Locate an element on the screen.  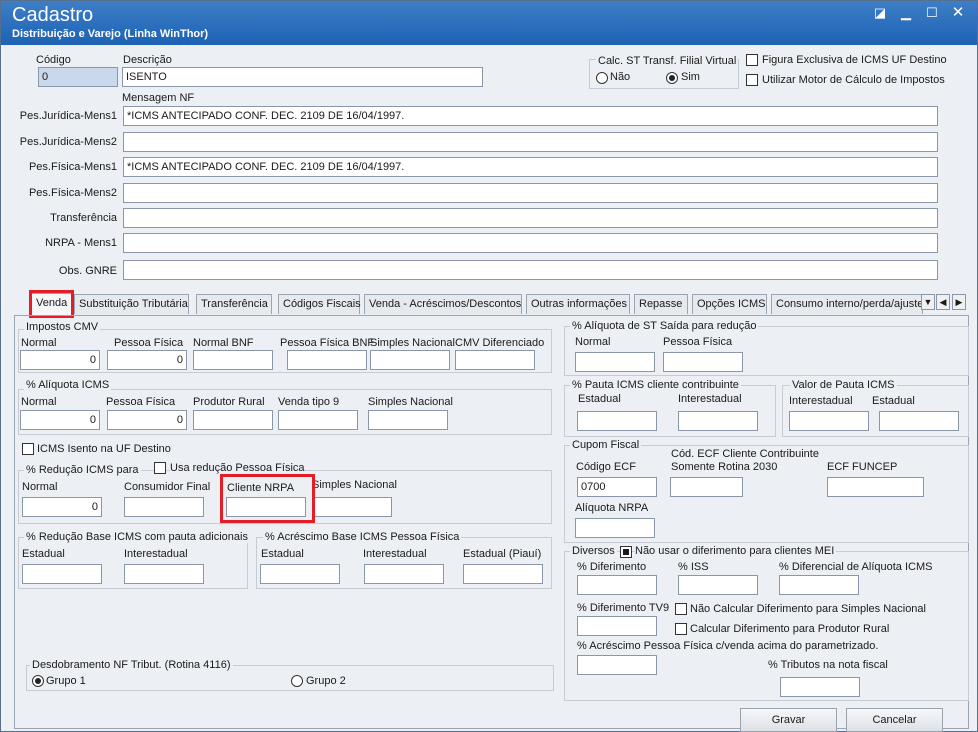
msg-label: Pes.Jurídica-Mens2 is located at coordinates (68, 142).